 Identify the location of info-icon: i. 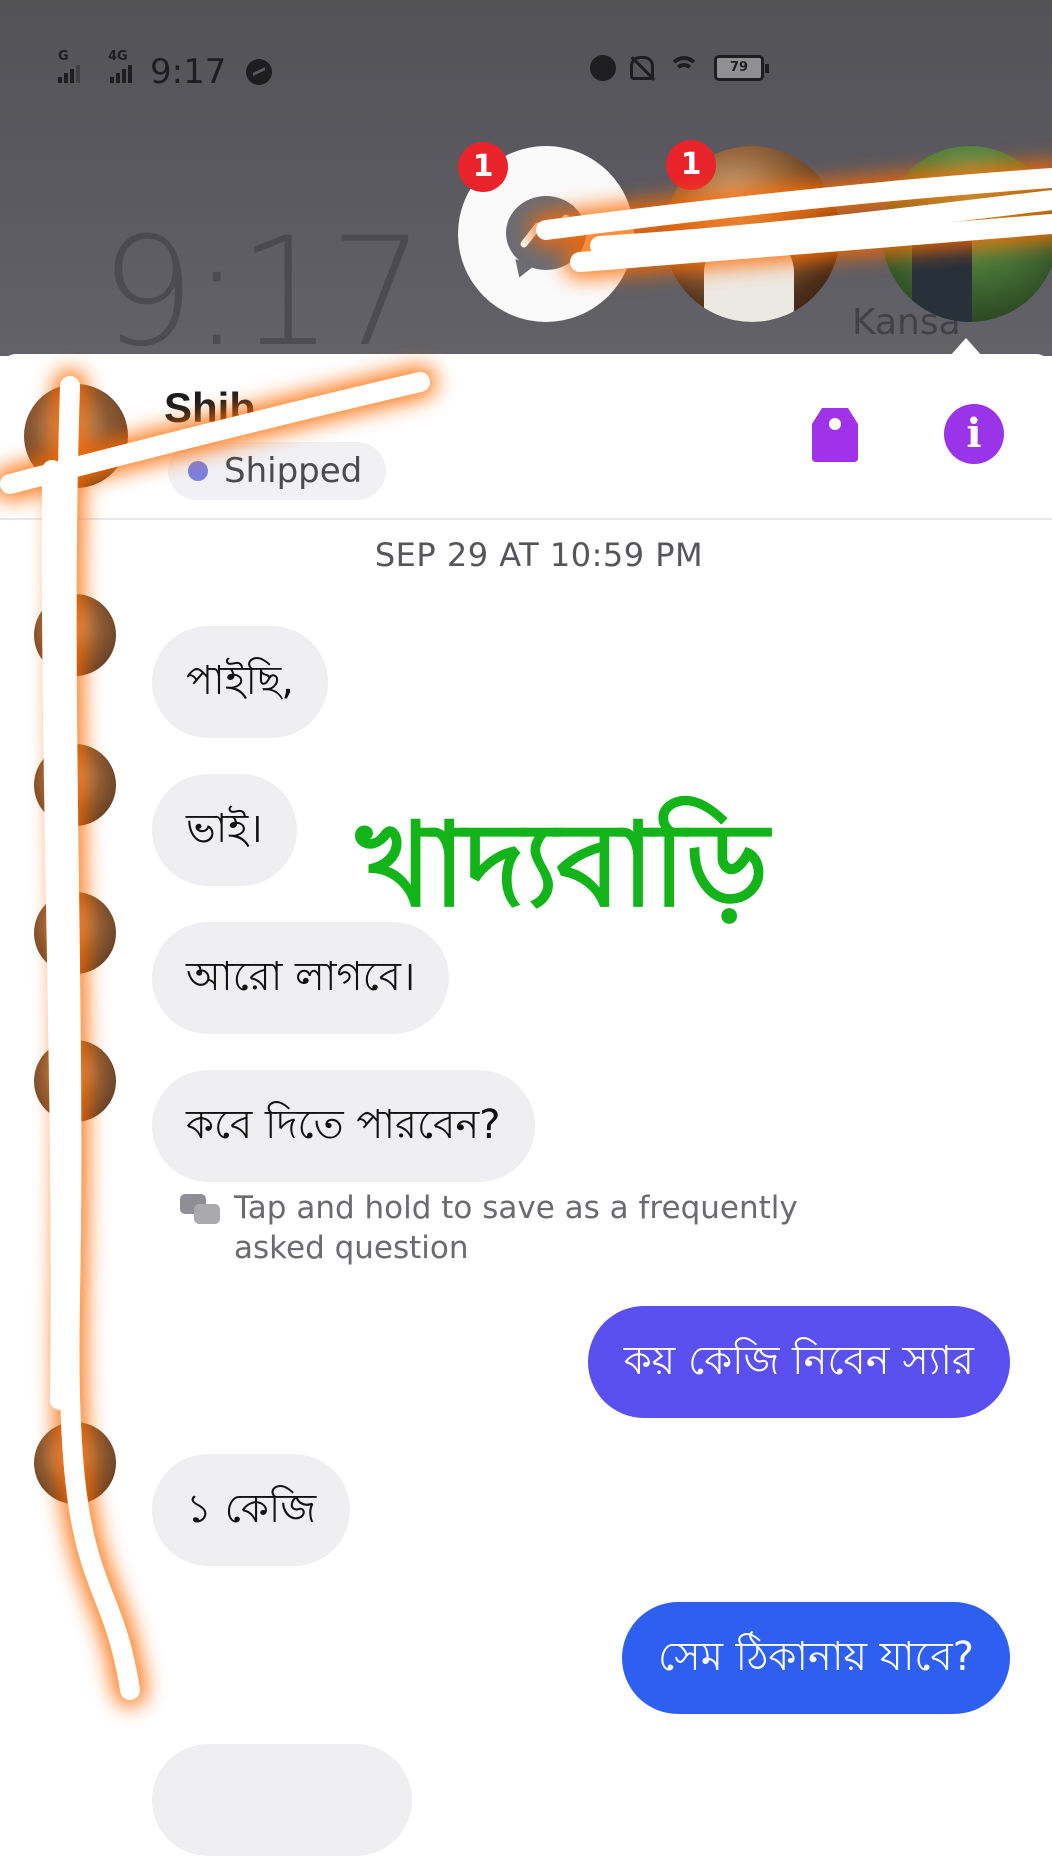
(974, 434).